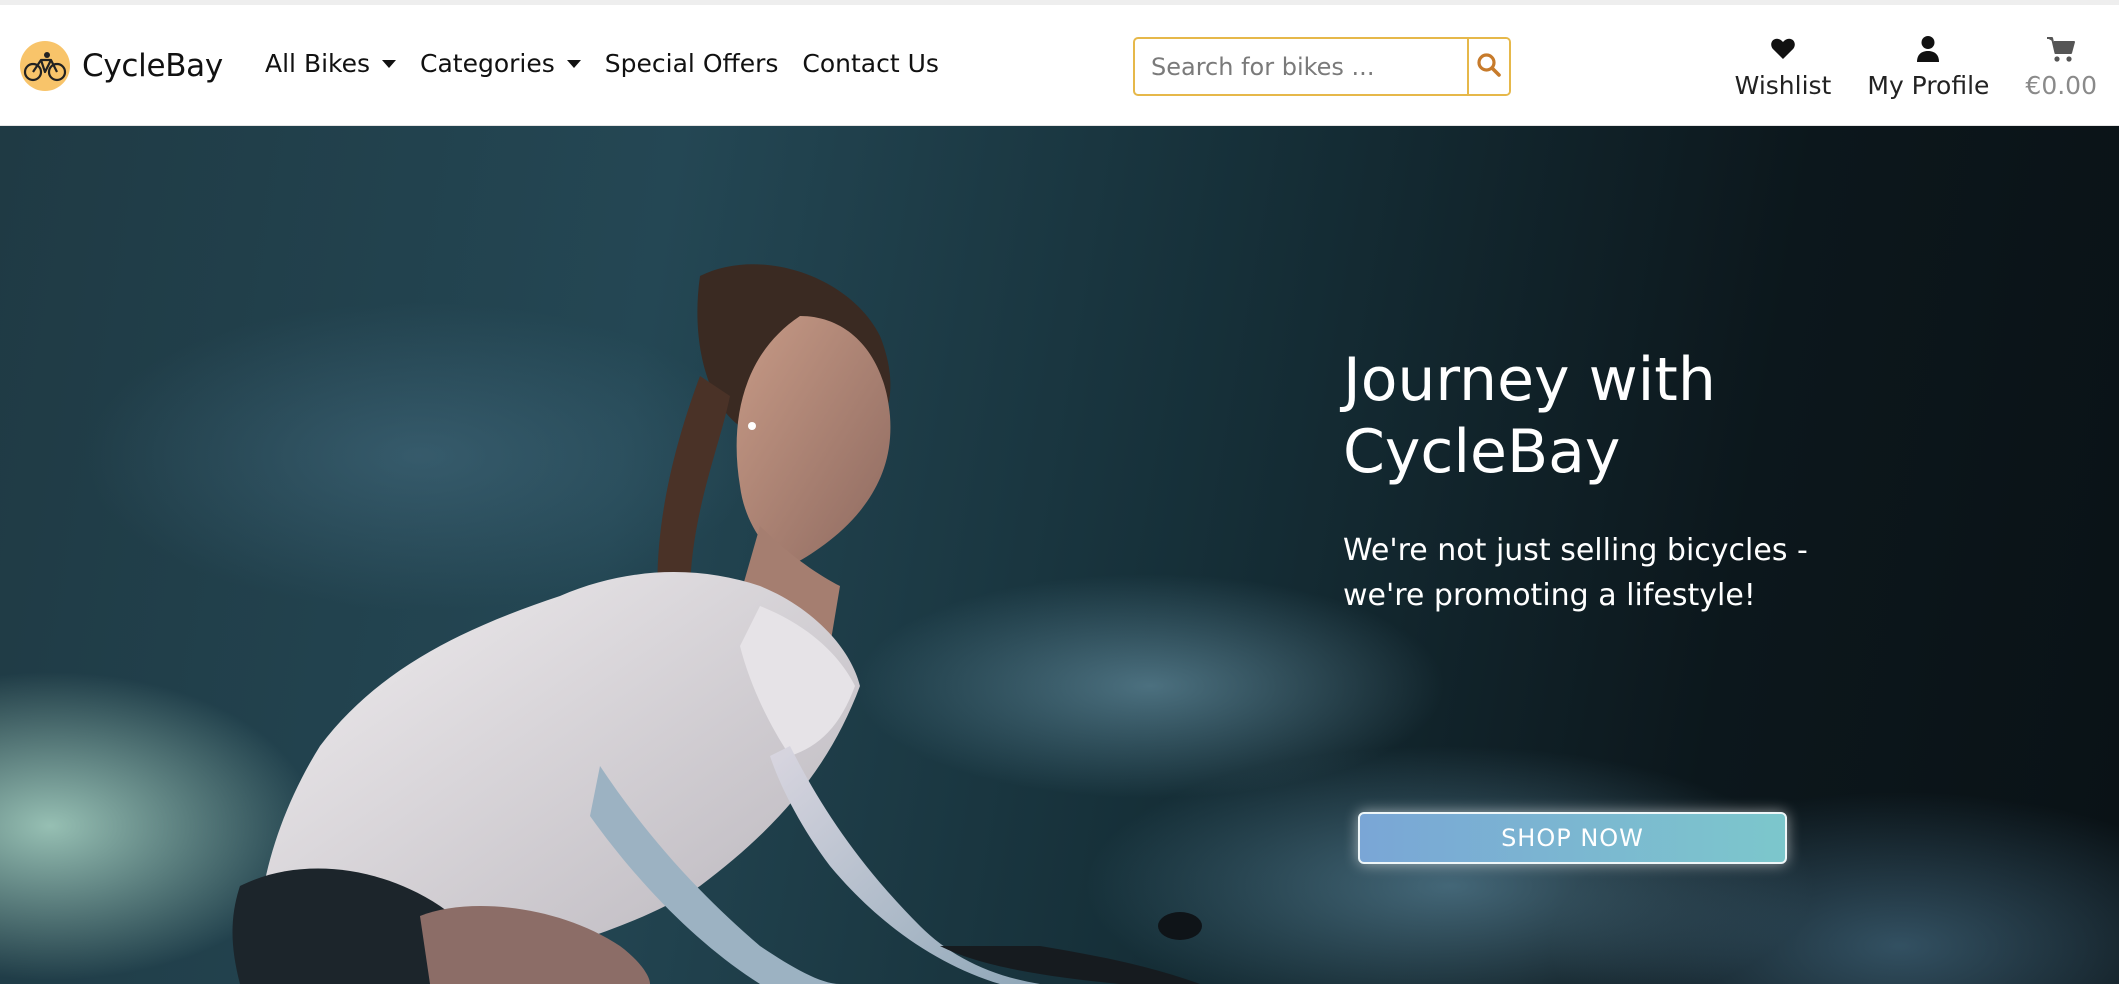 The height and width of the screenshot is (984, 2119). Describe the element at coordinates (1928, 85) in the screenshot. I see `profile-label: My Profile` at that location.